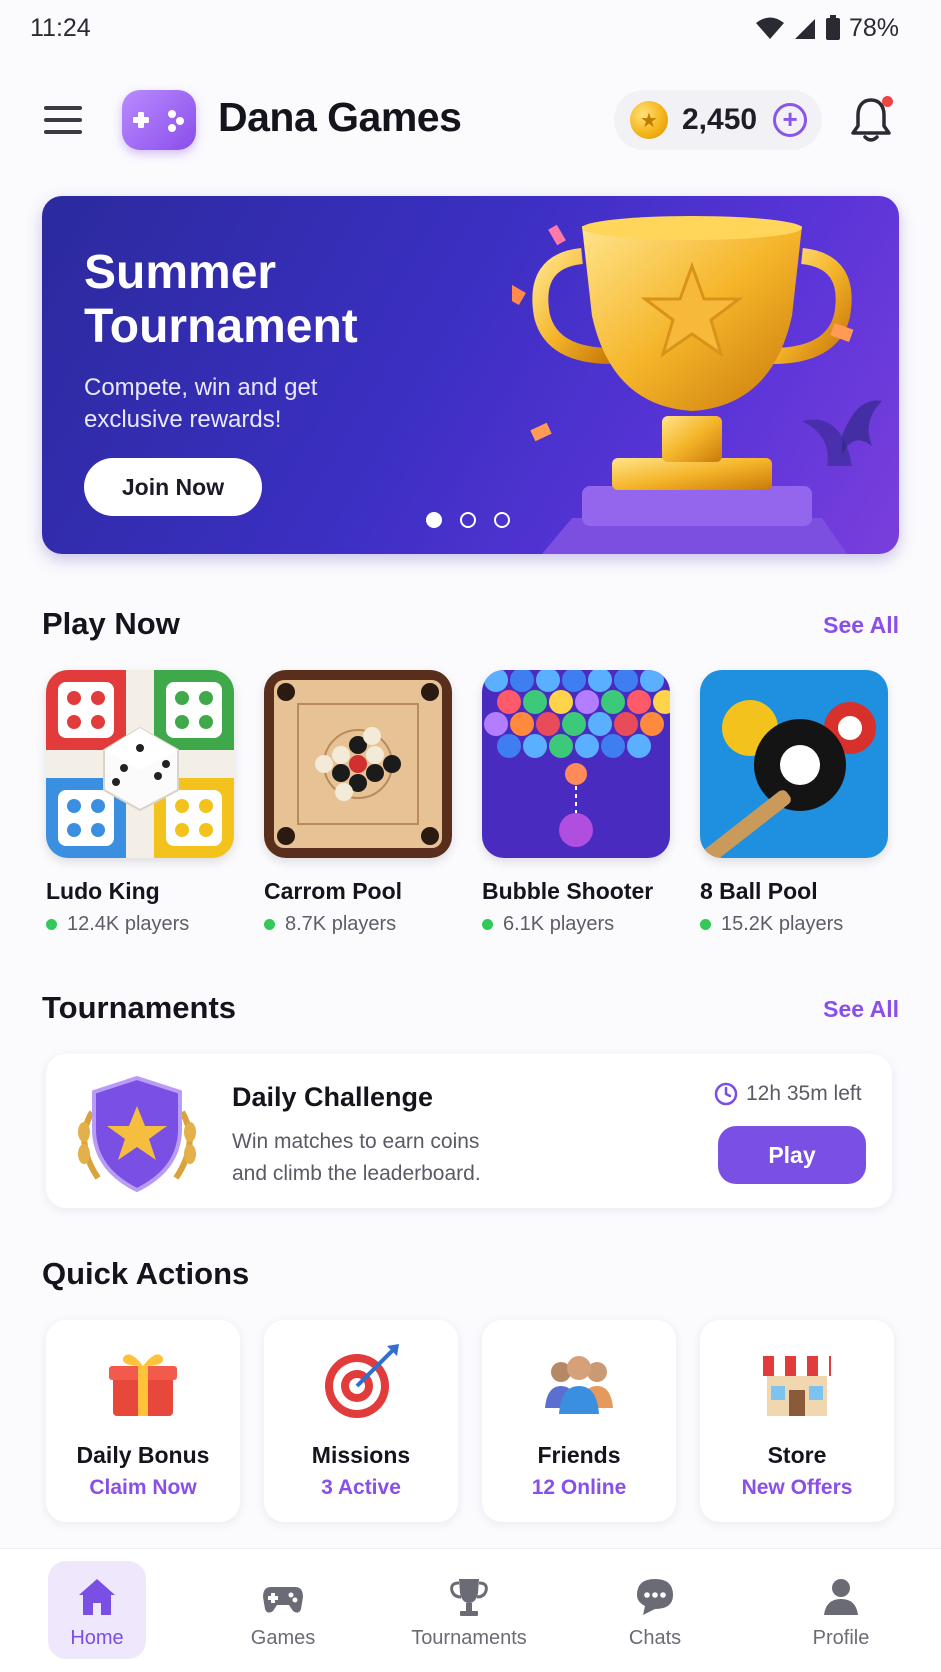 The height and width of the screenshot is (1672, 941). Describe the element at coordinates (146, 1273) in the screenshot. I see `quick-actions-title: Quick Actions` at that location.